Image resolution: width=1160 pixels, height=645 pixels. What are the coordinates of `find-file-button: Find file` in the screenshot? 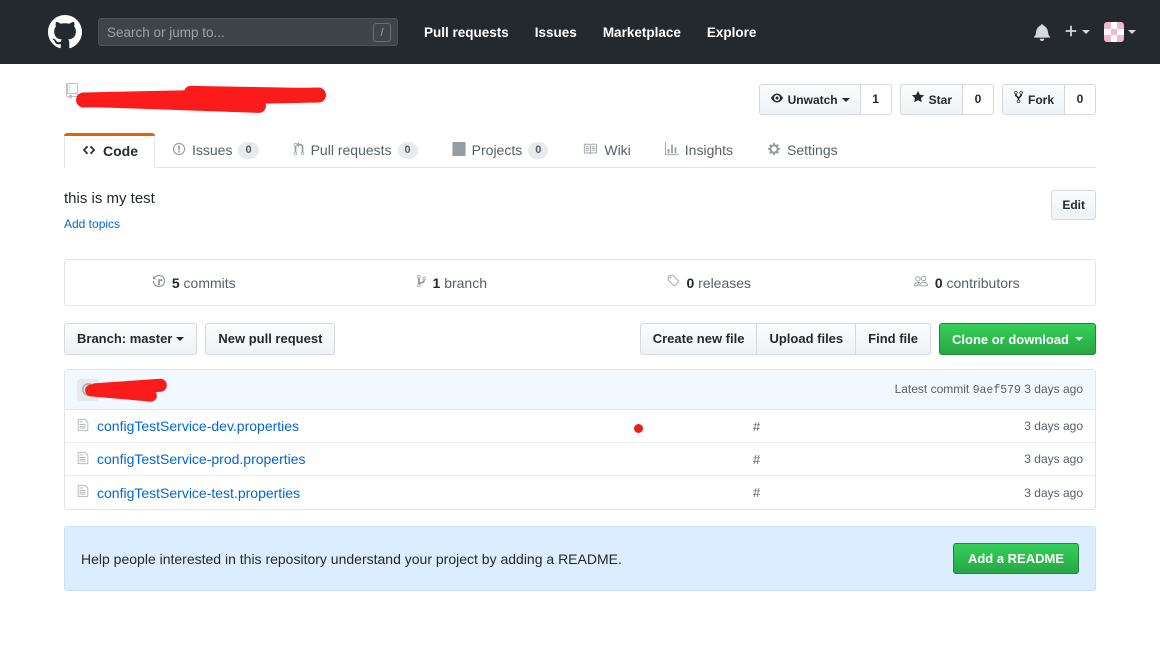 It's located at (893, 339).